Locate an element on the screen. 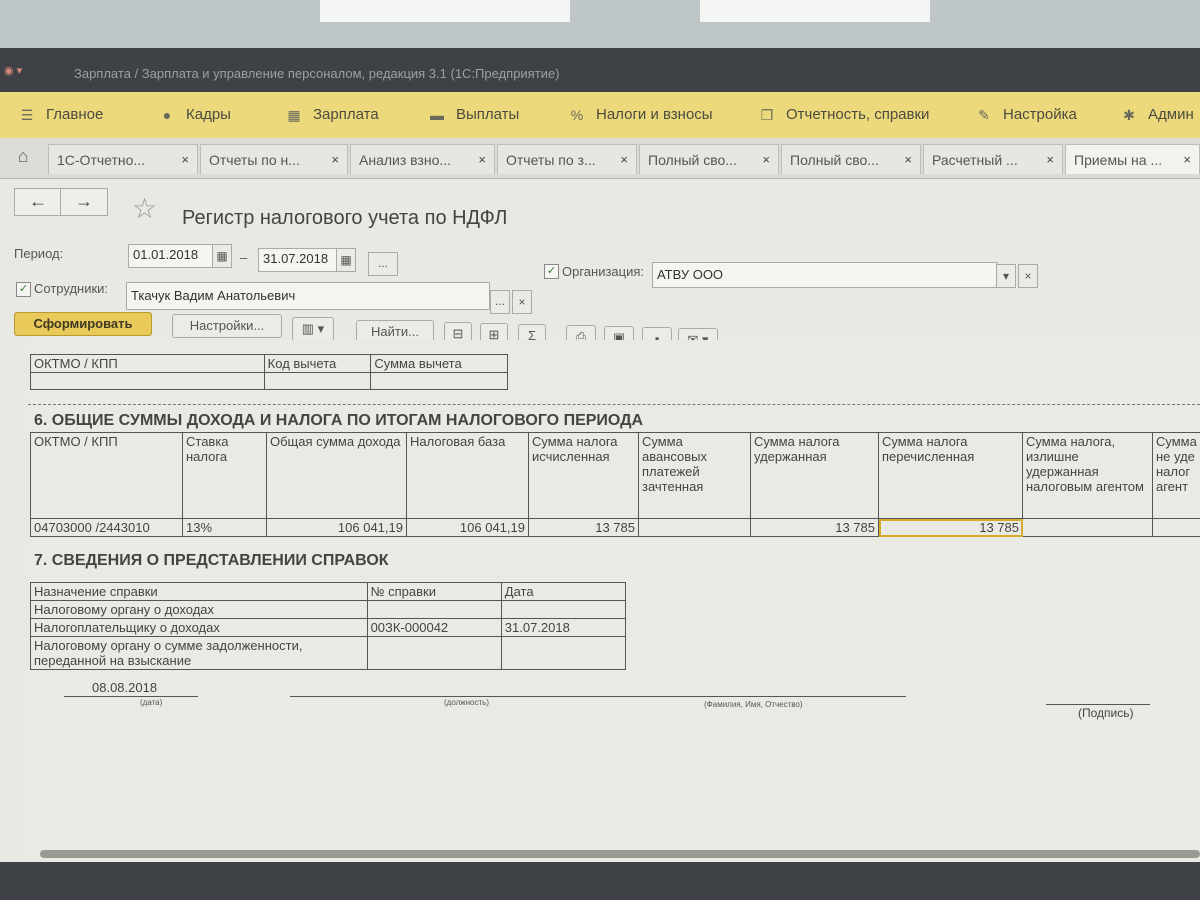 The width and height of the screenshot is (1200, 900). employees-field: Ткачук Вадим Анатольевич is located at coordinates (308, 296).